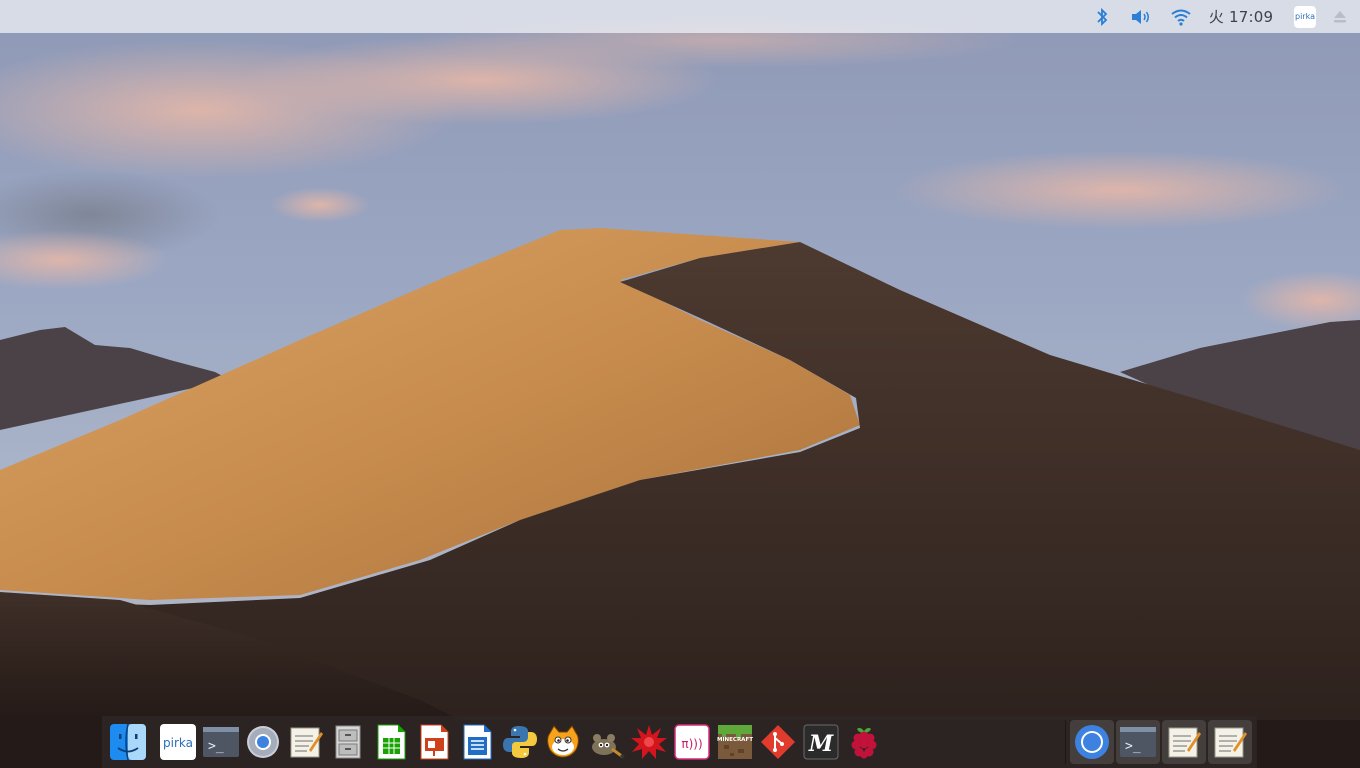  What do you see at coordinates (1241, 16) in the screenshot?
I see `clock: 火 17:09` at bounding box center [1241, 16].